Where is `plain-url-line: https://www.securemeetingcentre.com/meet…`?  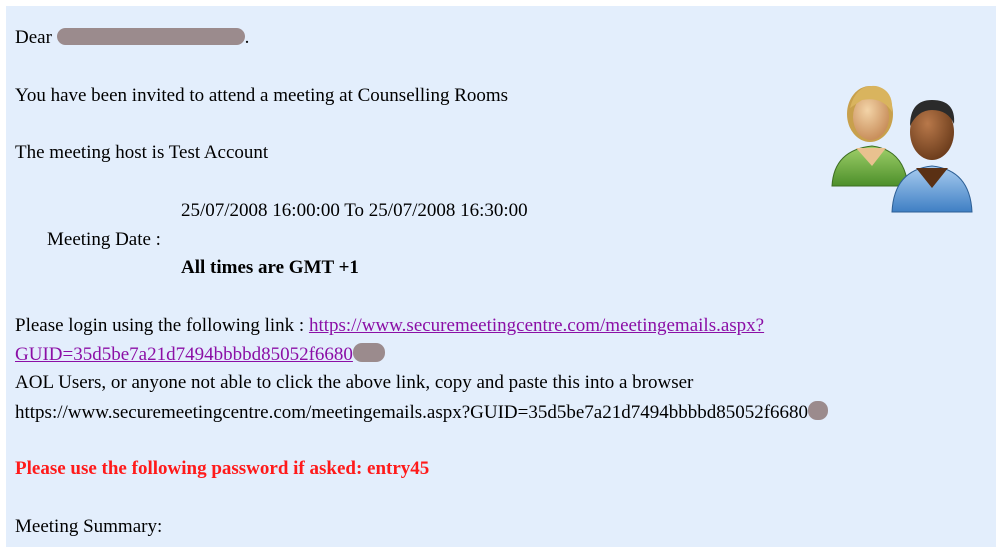
plain-url-line: https://www.securemeetingcentre.com/meet… is located at coordinates (422, 412).